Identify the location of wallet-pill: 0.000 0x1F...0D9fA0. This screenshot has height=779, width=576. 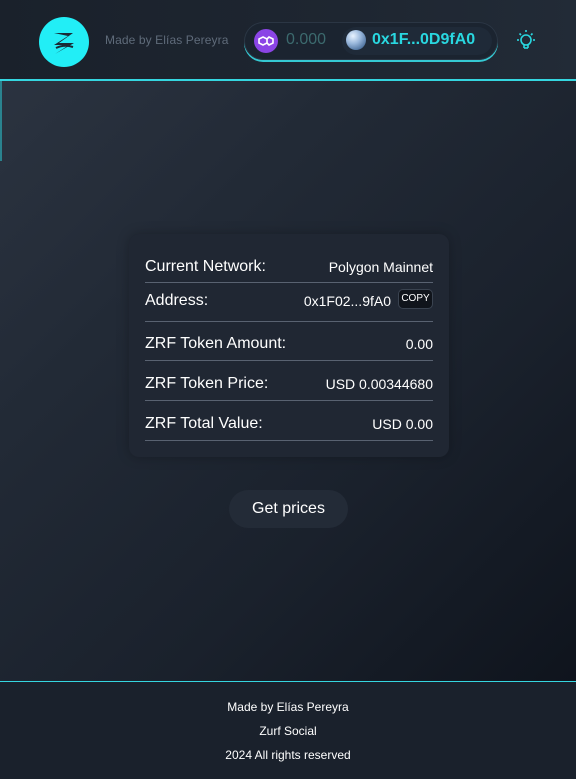
(371, 41).